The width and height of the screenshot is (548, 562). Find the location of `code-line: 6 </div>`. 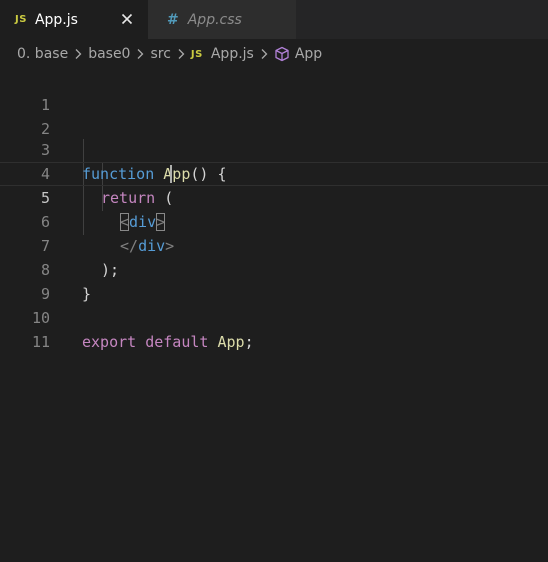

code-line: 6 </div> is located at coordinates (274, 220).